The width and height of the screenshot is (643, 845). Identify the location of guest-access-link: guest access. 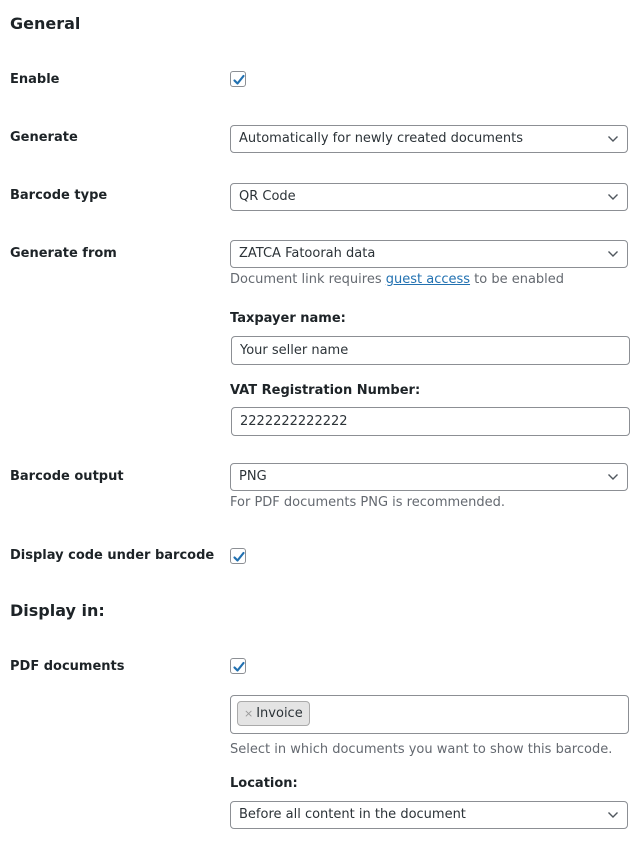
(428, 279).